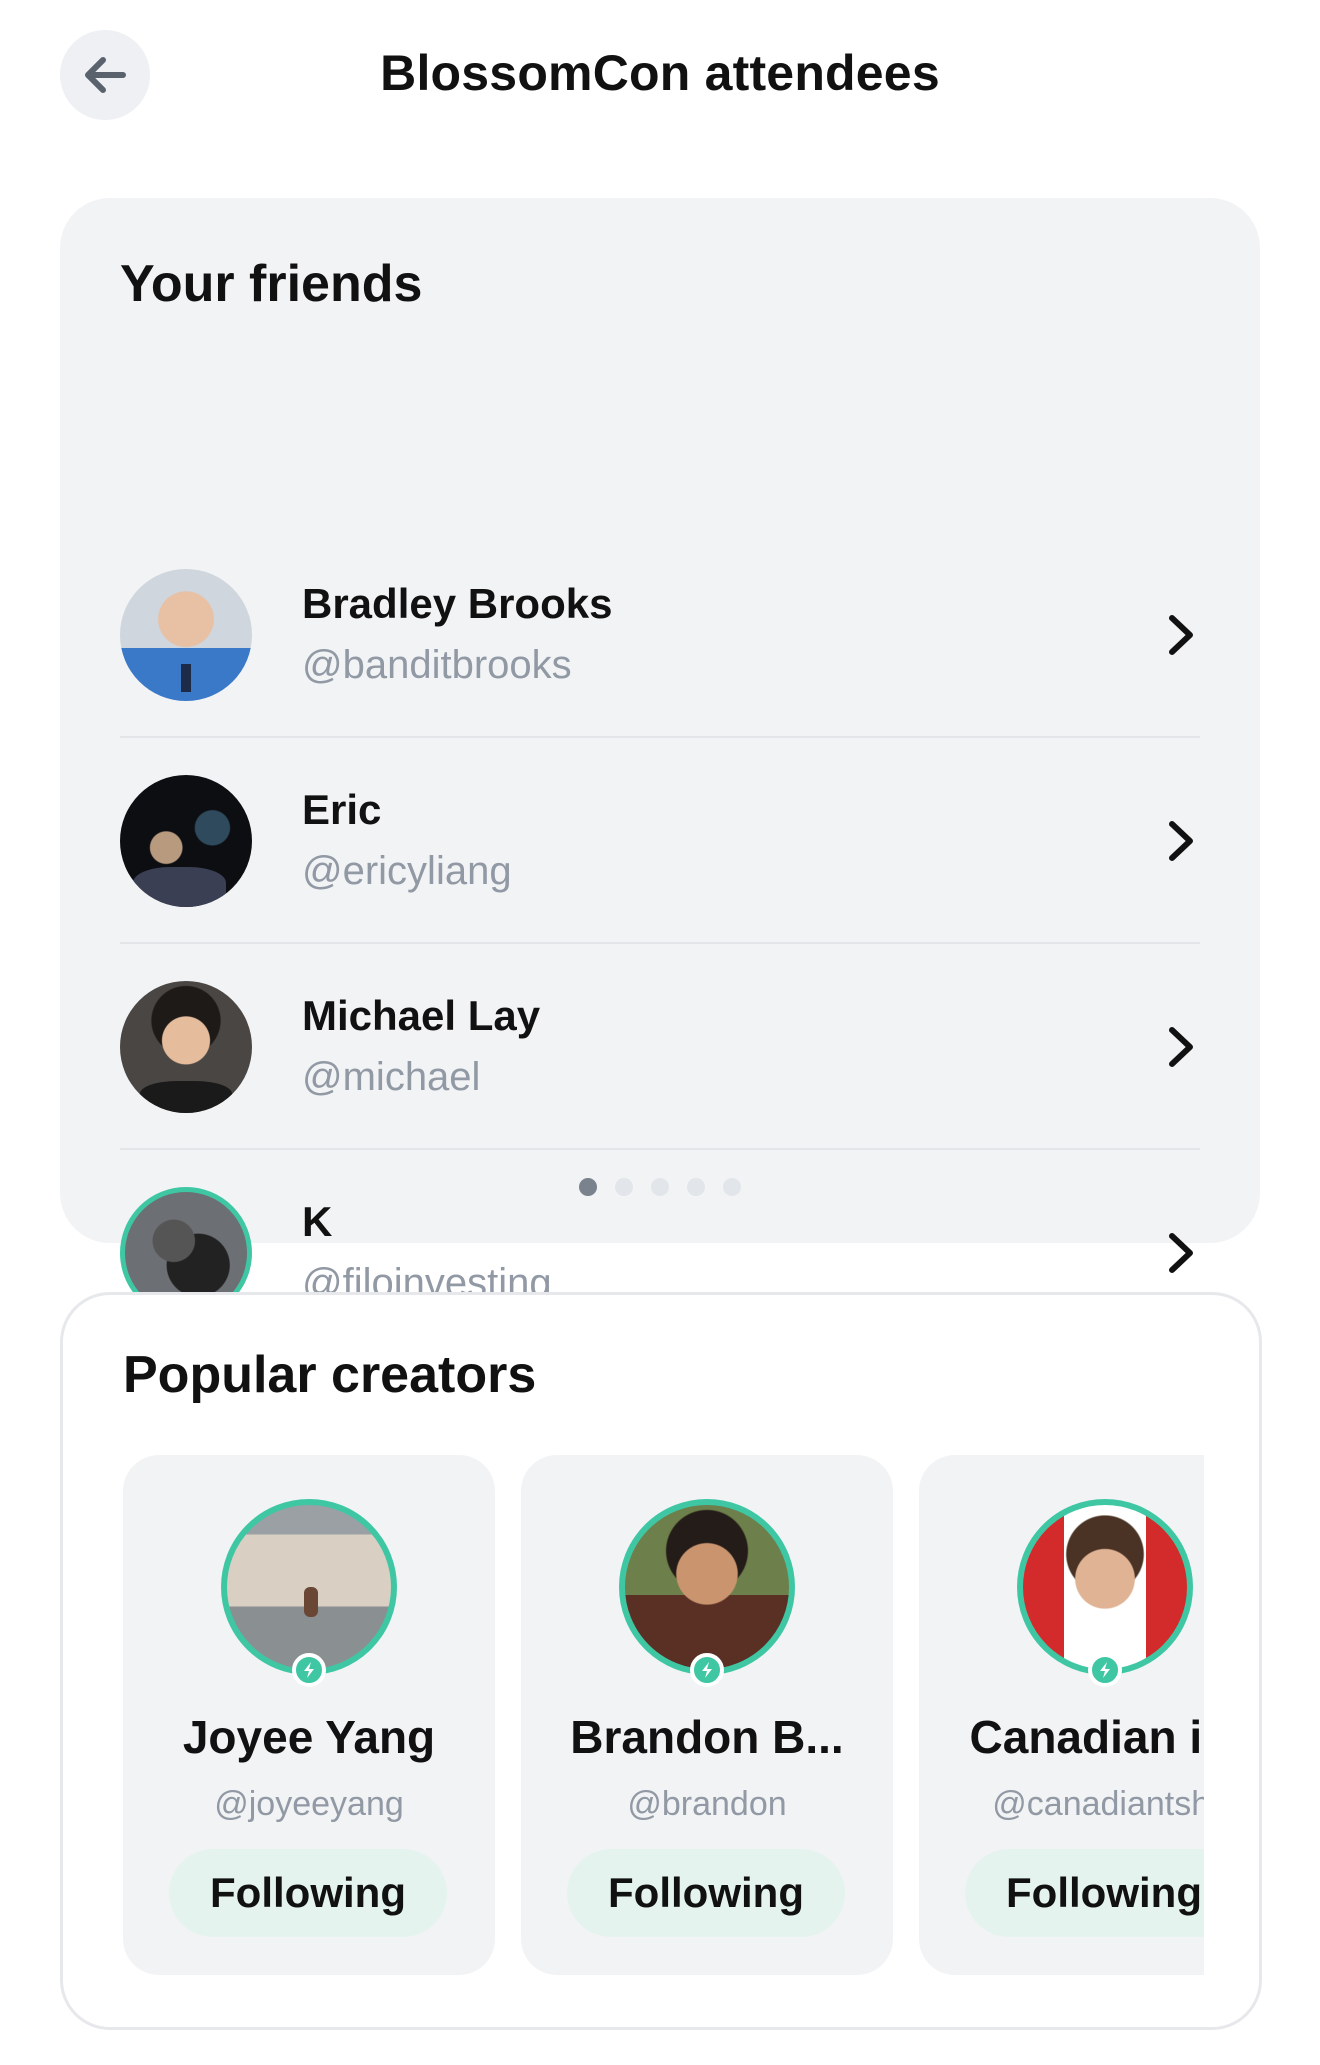 This screenshot has width=1320, height=2065. I want to click on creator-handle: @brandon, so click(707, 1804).